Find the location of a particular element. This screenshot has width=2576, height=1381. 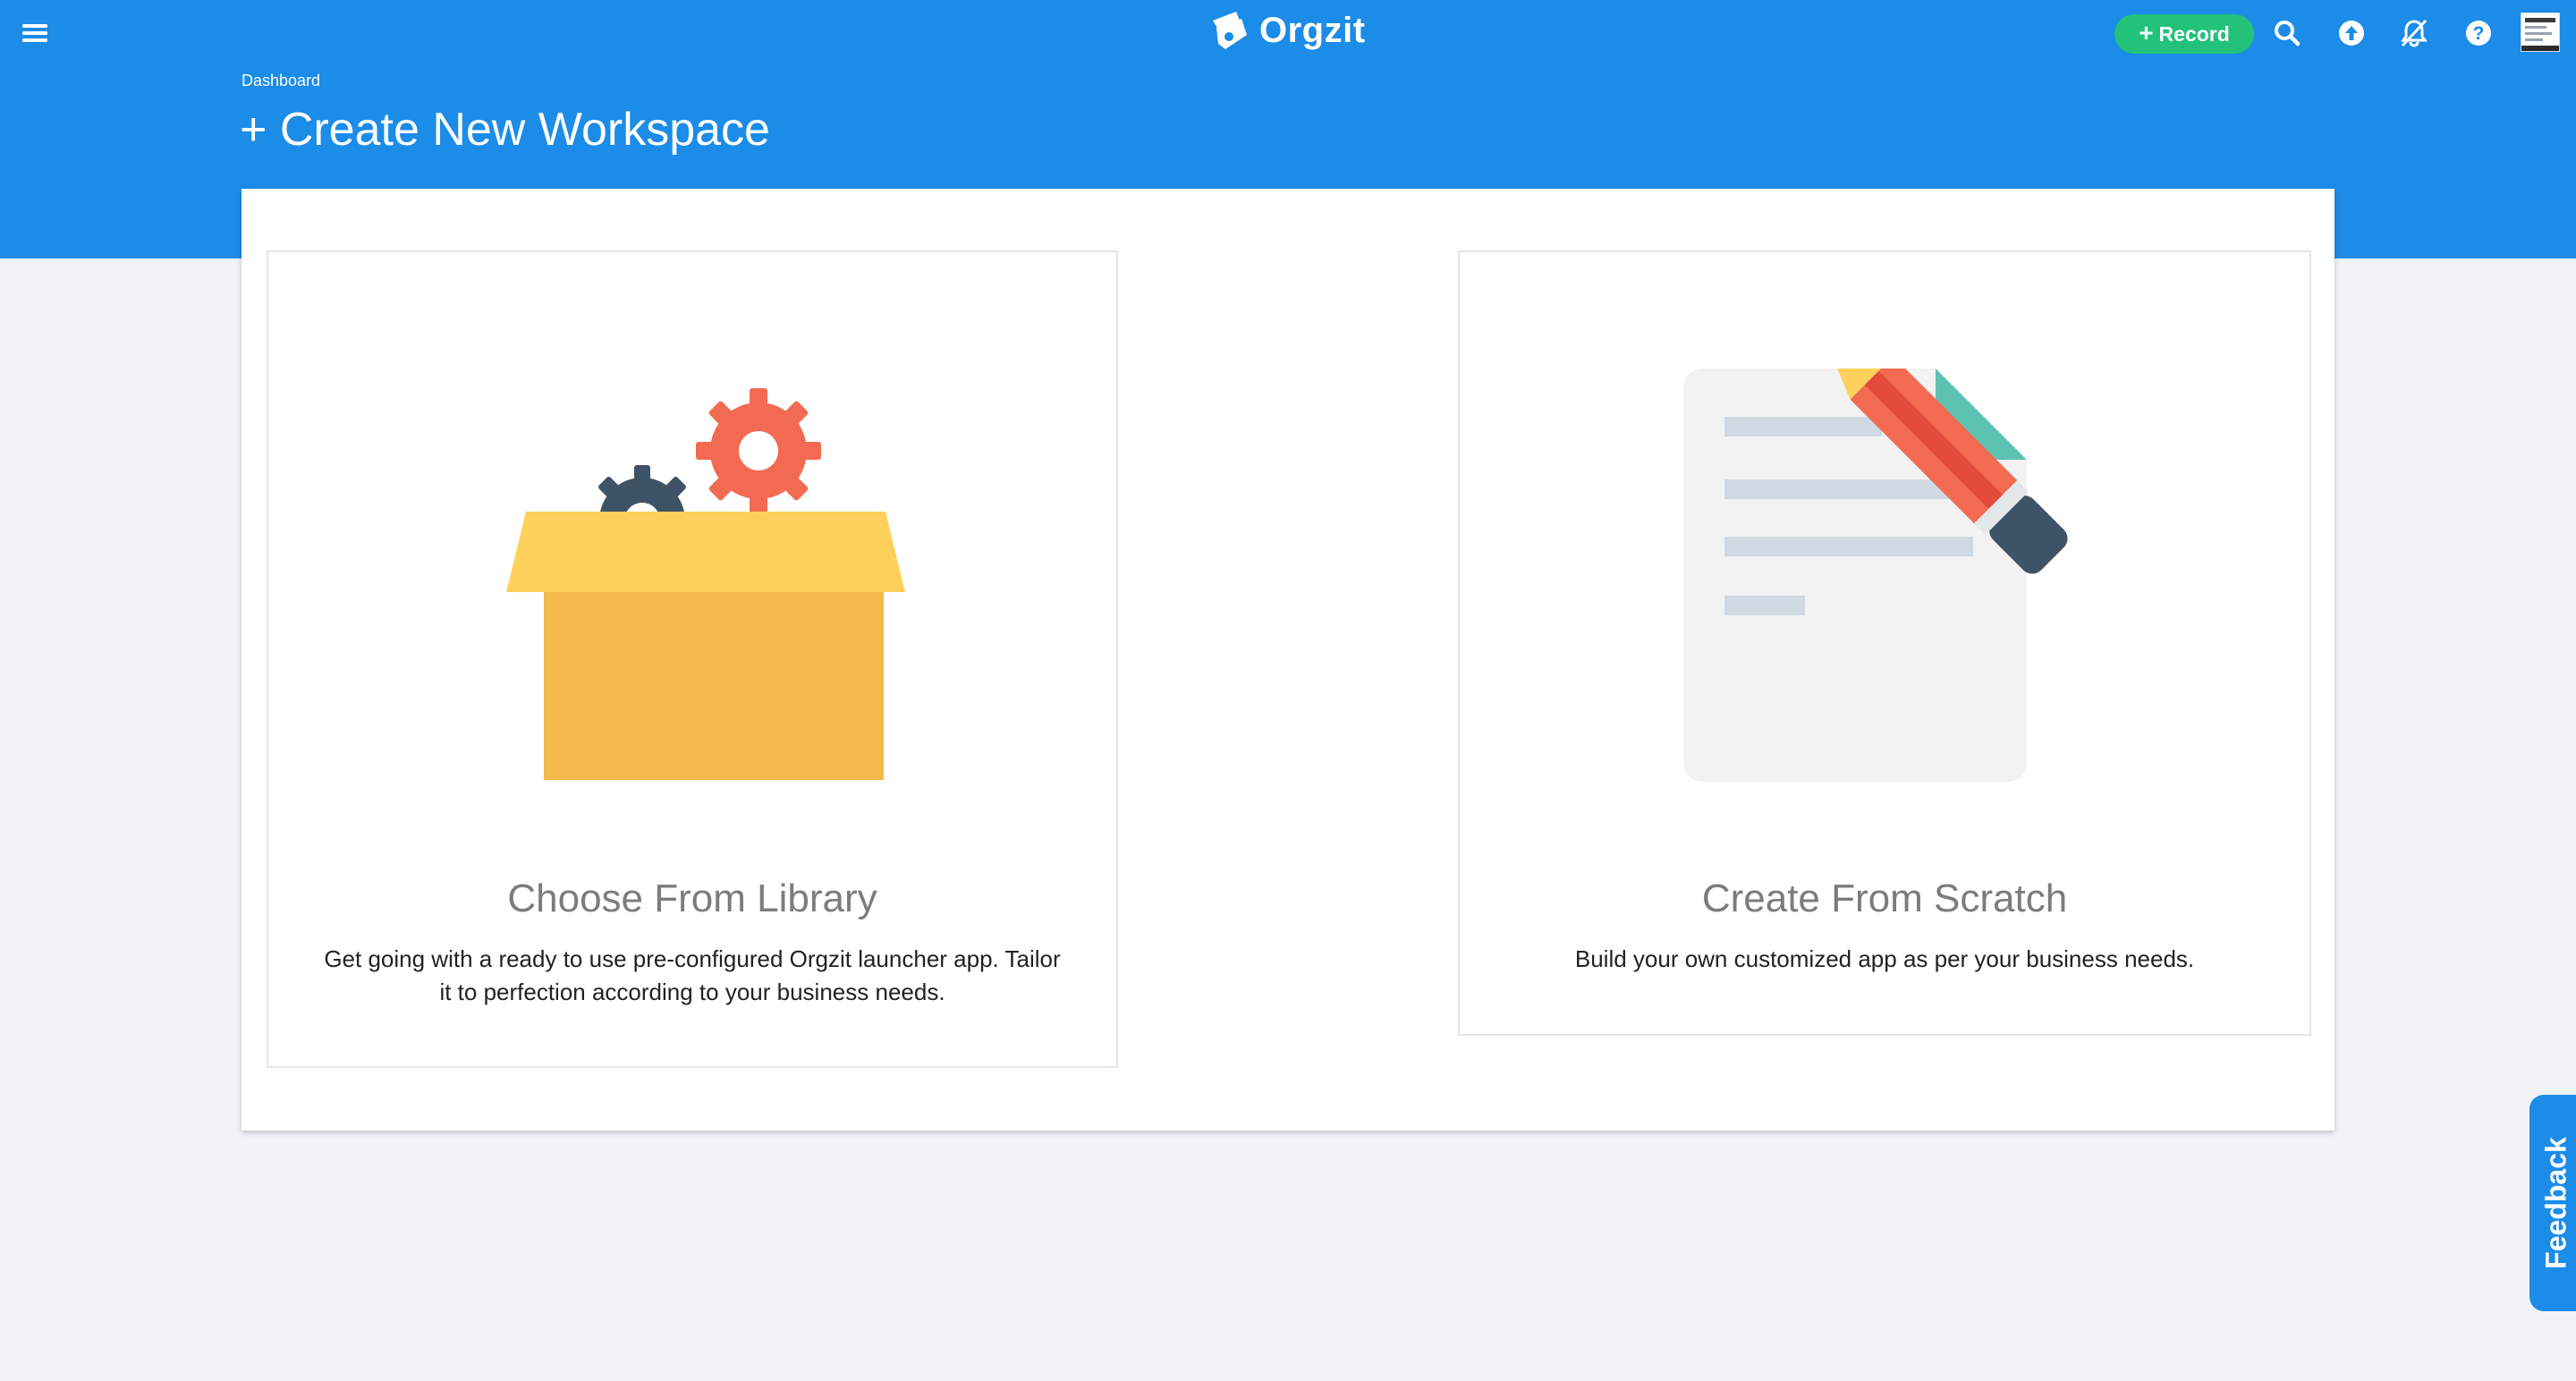

record-button-label: Record is located at coordinates (2194, 33).